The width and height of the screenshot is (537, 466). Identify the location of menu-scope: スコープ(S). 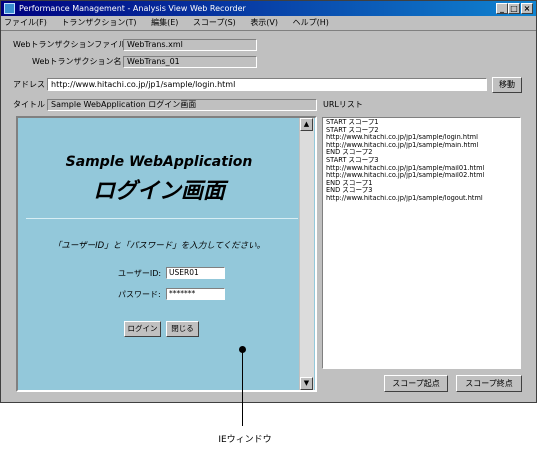
(214, 22).